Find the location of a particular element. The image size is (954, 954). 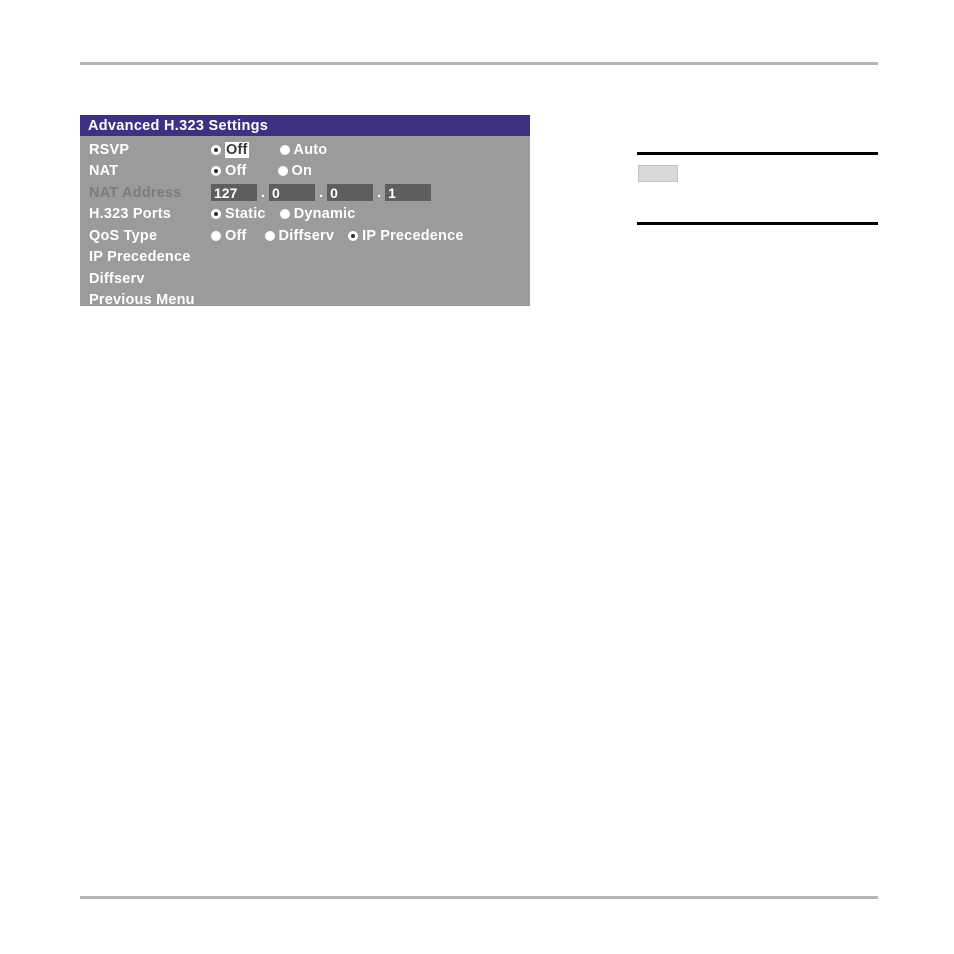

qos-type-option-diffserv-label: Diffserv is located at coordinates (306, 235).